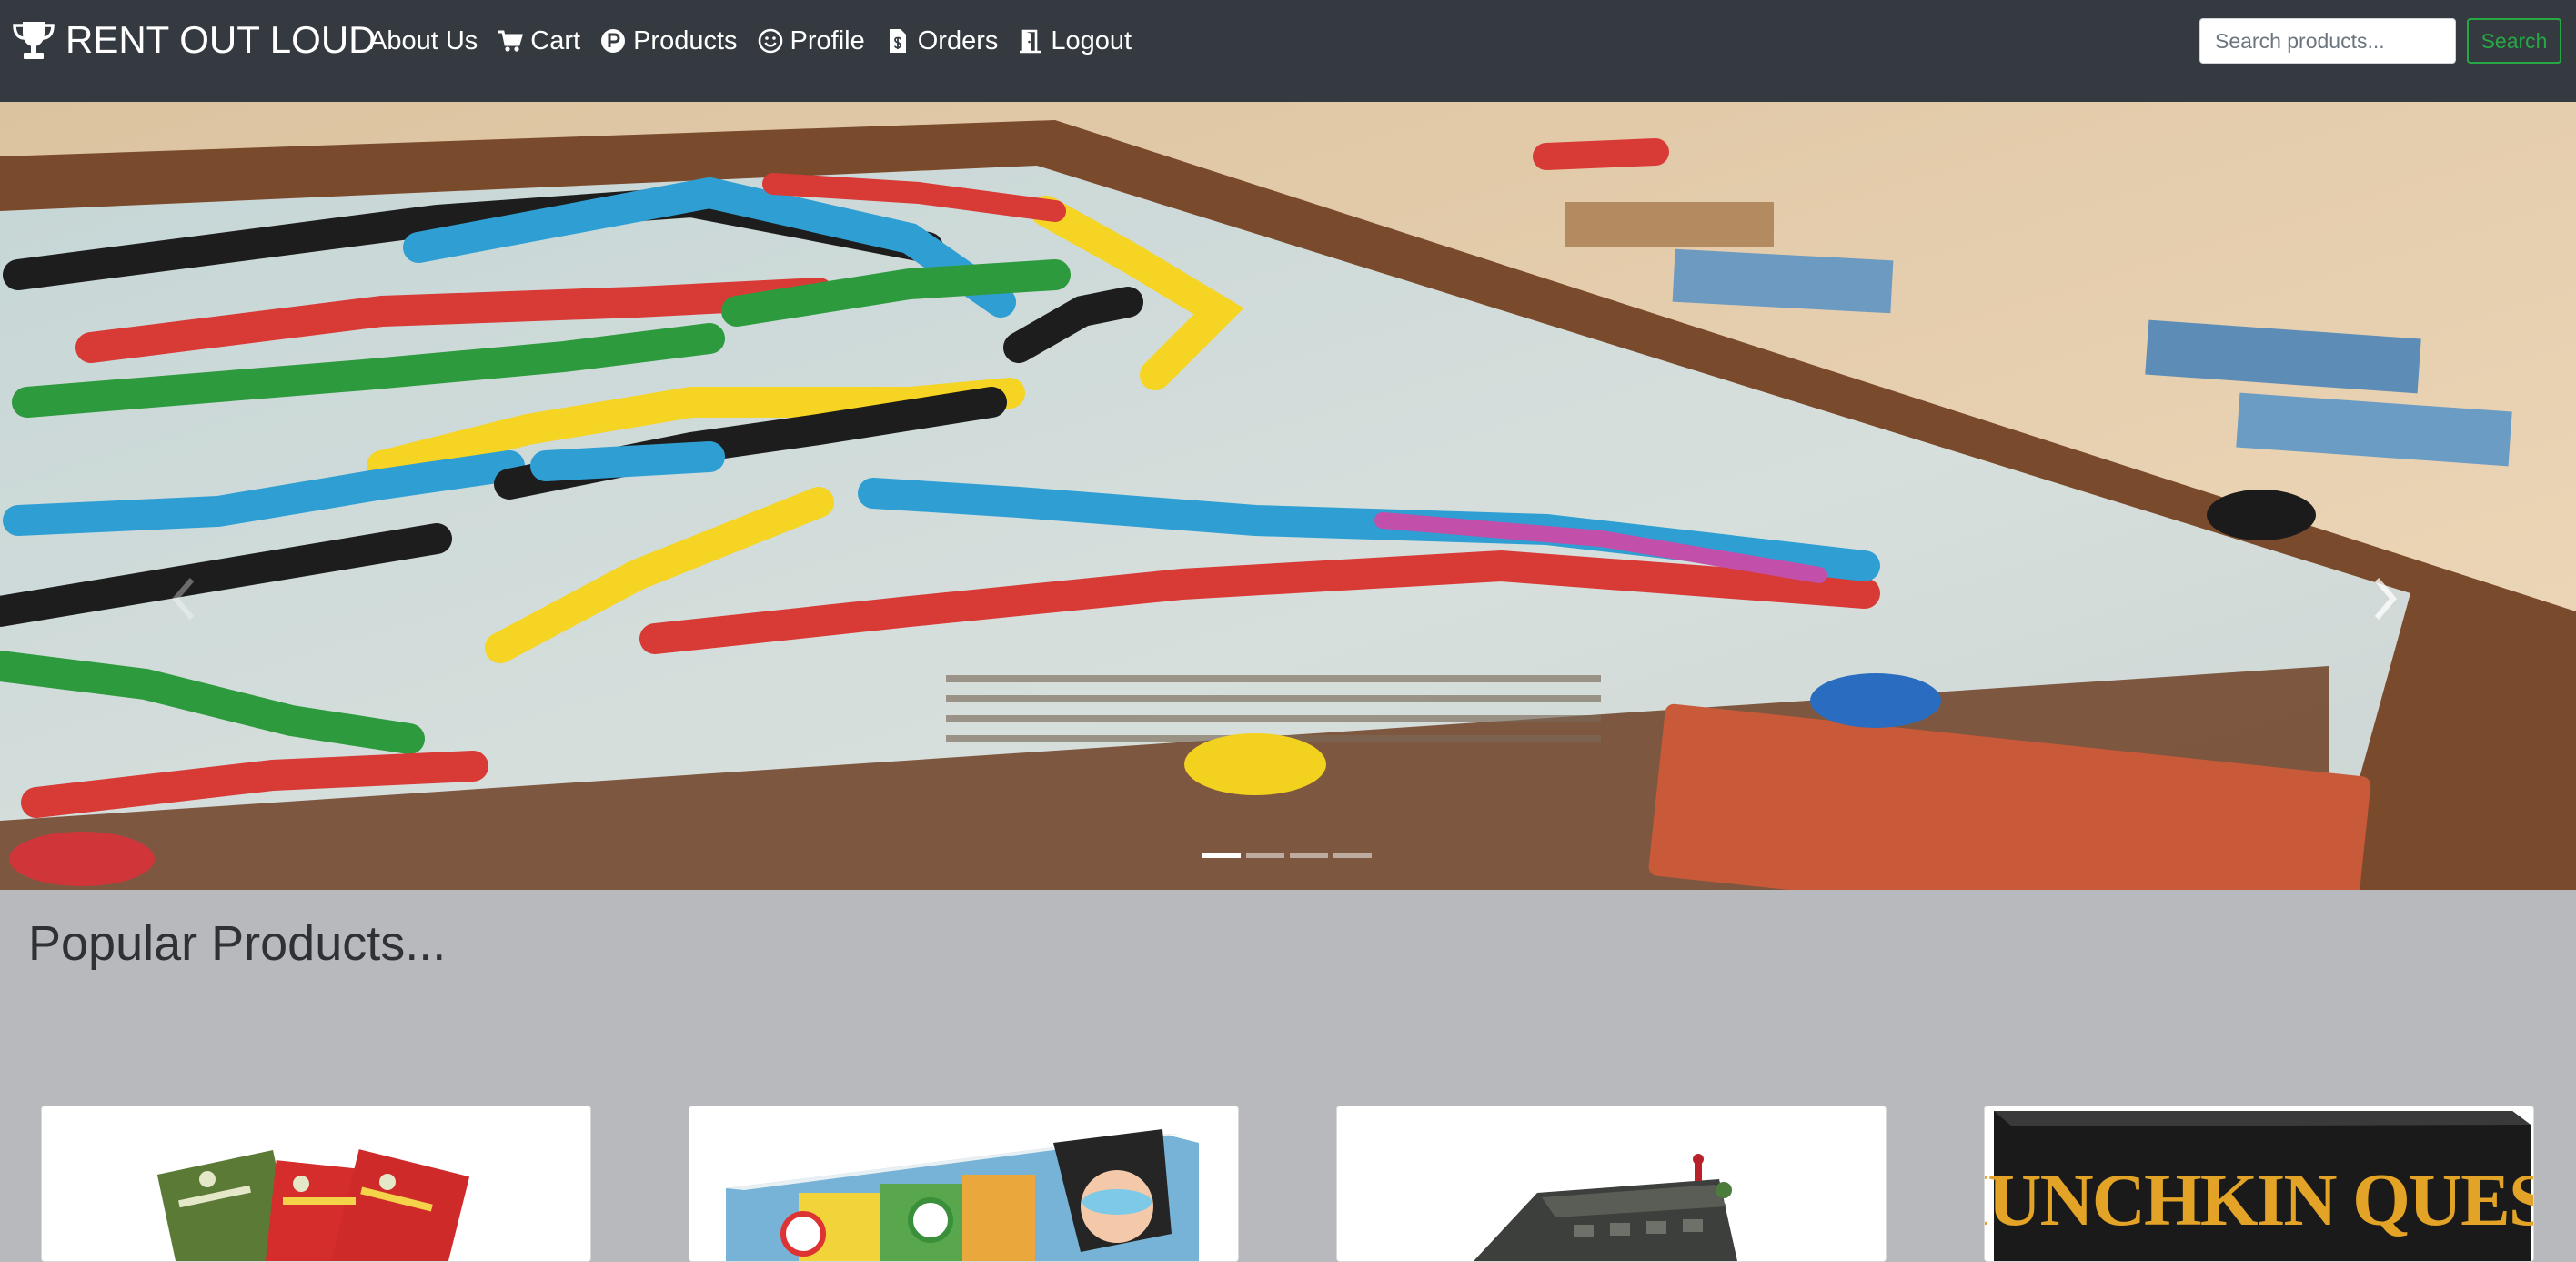 This screenshot has height=1262, width=2576. Describe the element at coordinates (511, 41) in the screenshot. I see `cart-icon` at that location.